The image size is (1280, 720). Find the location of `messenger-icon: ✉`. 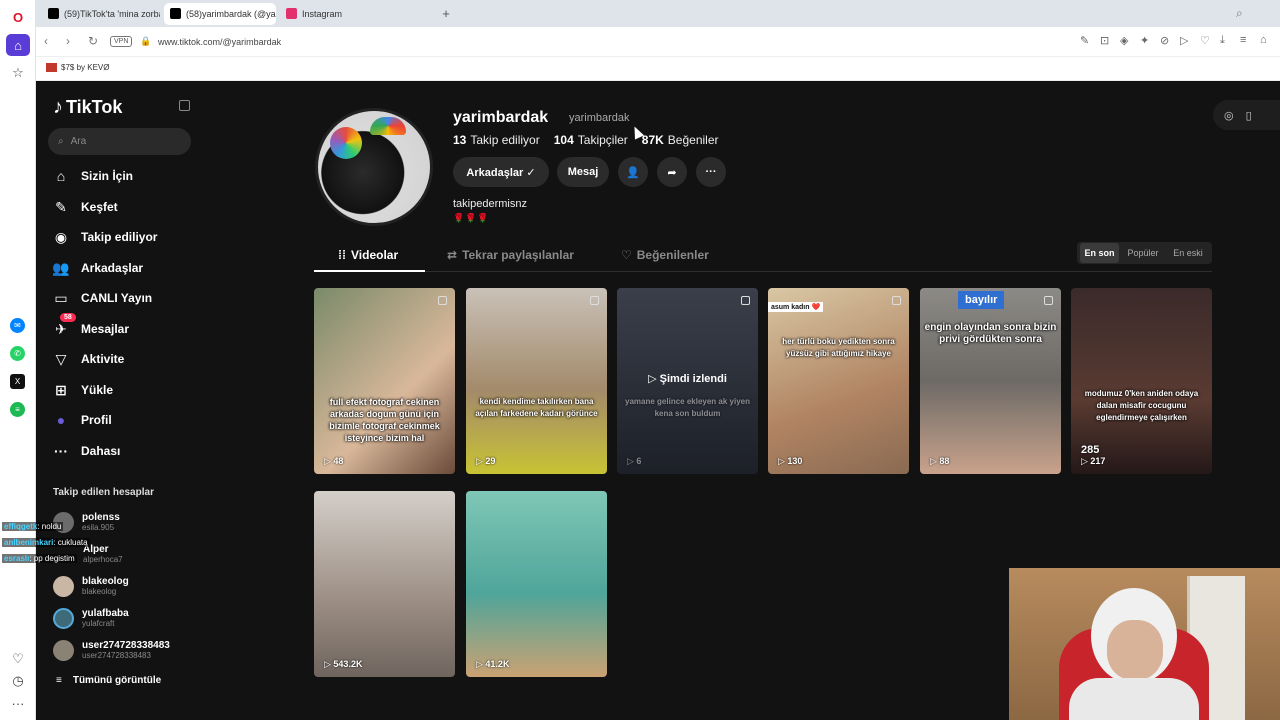

messenger-icon: ✉ is located at coordinates (17, 325).